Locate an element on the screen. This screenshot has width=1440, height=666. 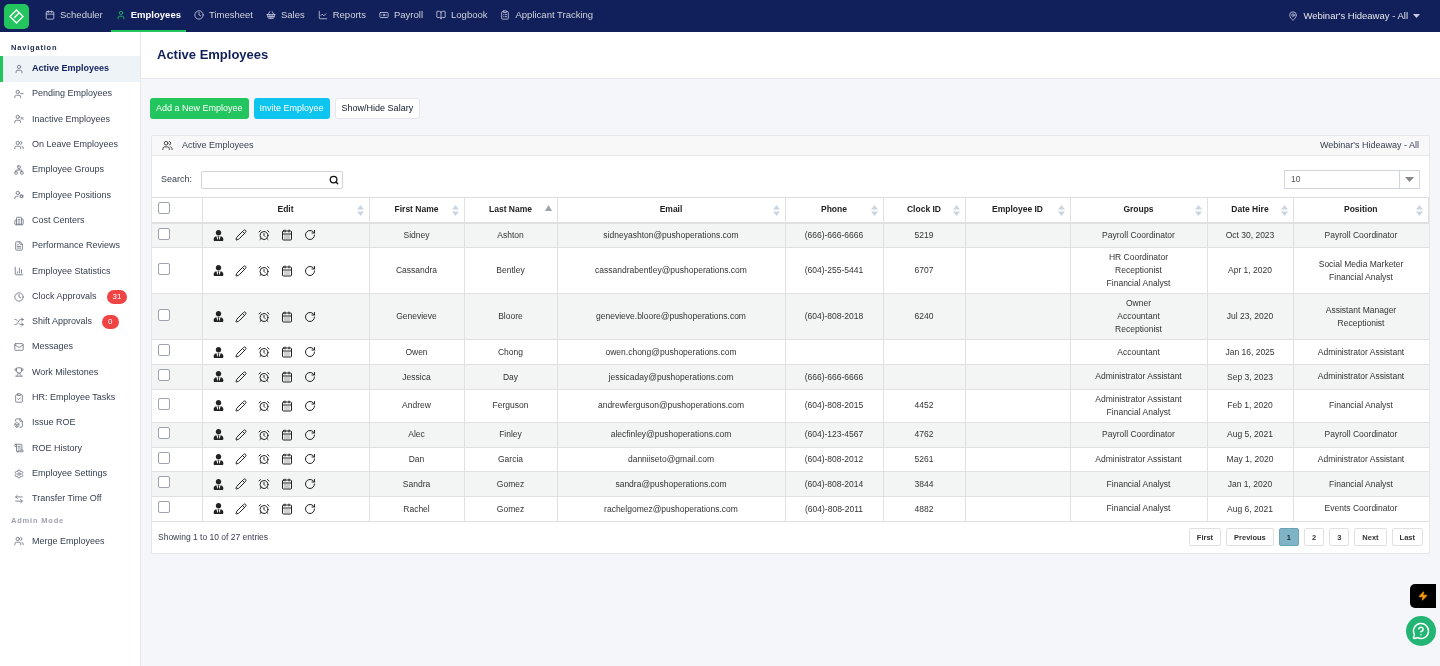
help-button is located at coordinates (1421, 630).